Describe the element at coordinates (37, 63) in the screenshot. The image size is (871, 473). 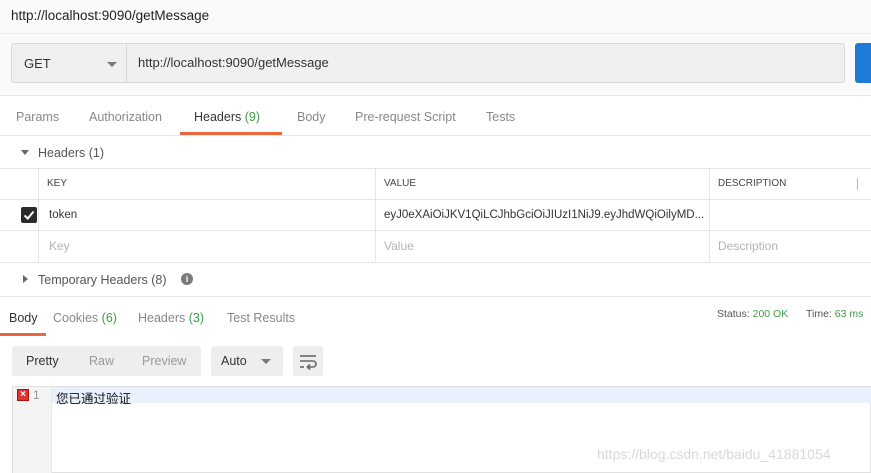
I see `method-label: GET` at that location.